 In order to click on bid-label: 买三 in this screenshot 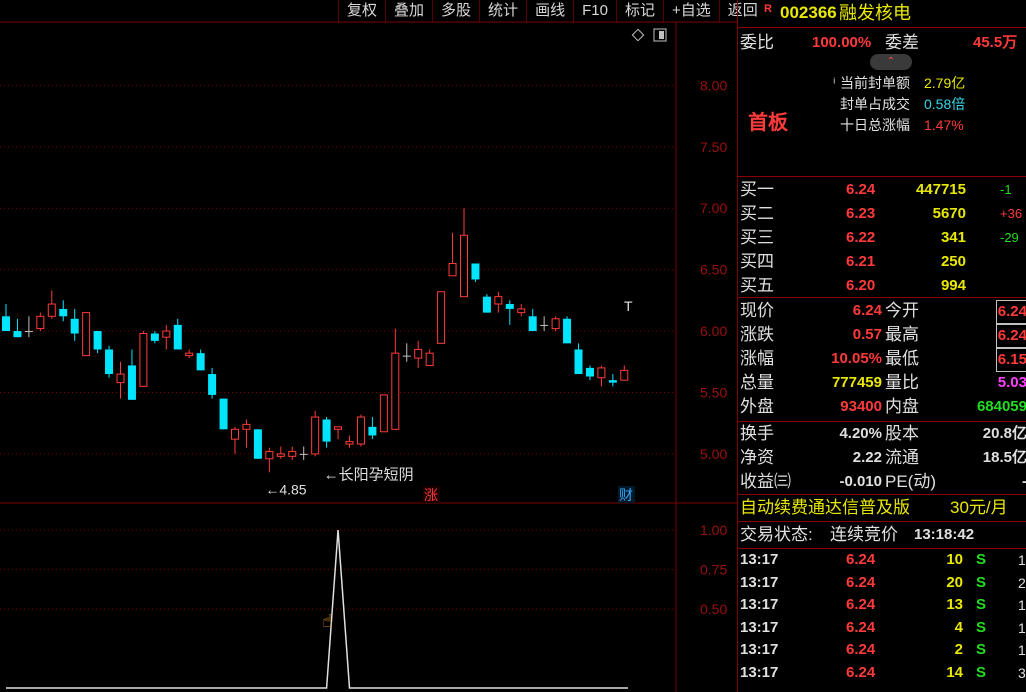, I will do `click(757, 237)`.